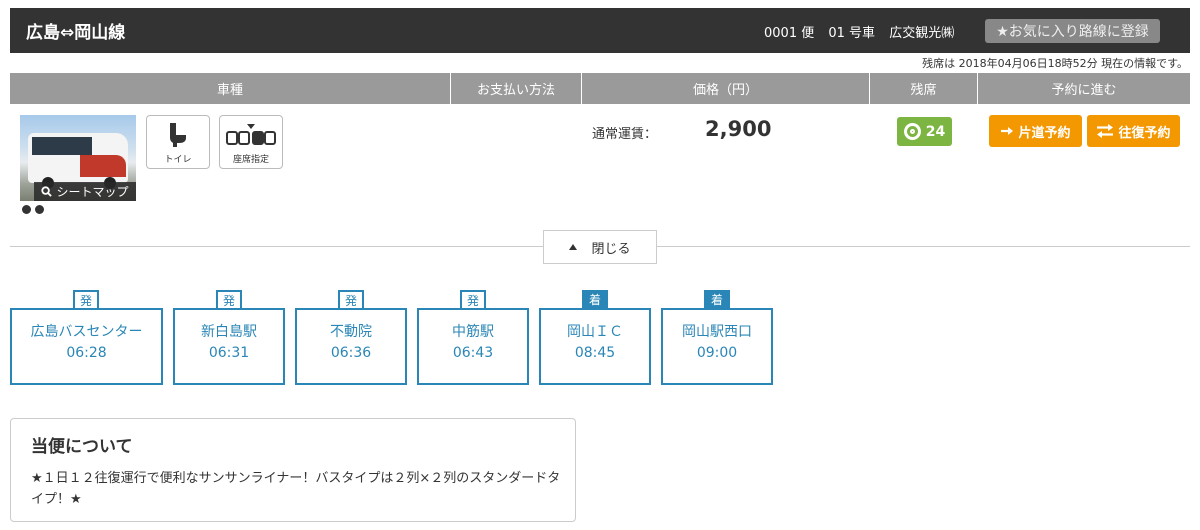  What do you see at coordinates (62, 146) in the screenshot?
I see `bus-window` at bounding box center [62, 146].